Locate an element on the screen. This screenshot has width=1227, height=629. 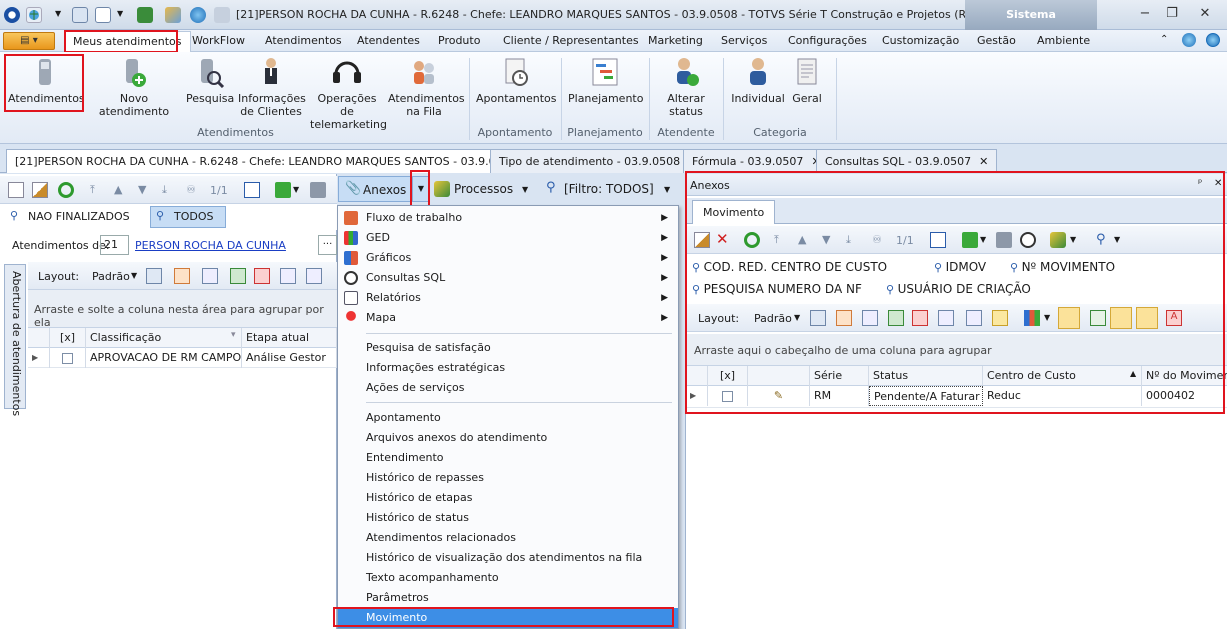
app-logo-icon is located at coordinates (12, 15).